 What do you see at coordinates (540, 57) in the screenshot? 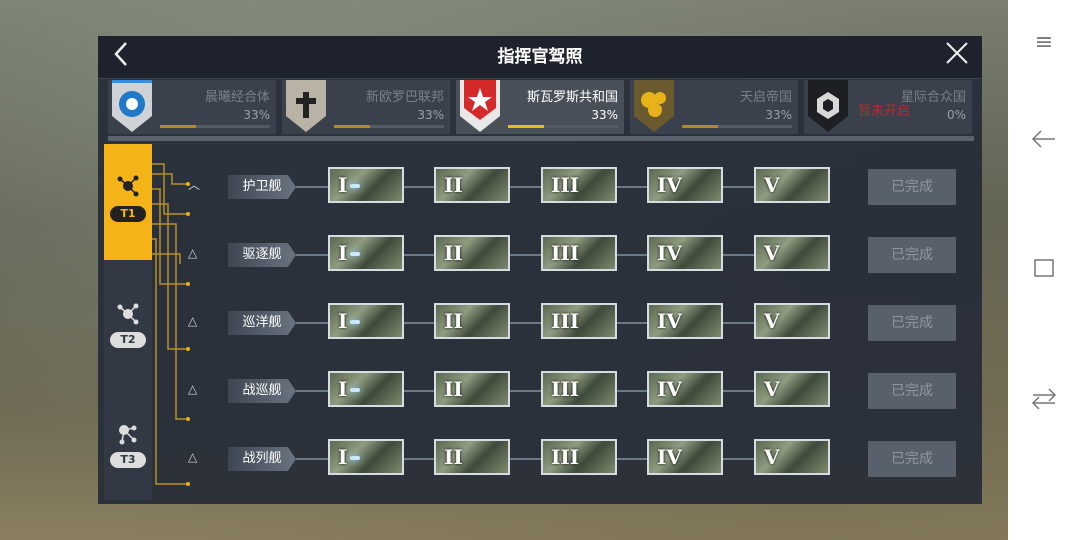
I see `title-bar: 指挥官驾照` at bounding box center [540, 57].